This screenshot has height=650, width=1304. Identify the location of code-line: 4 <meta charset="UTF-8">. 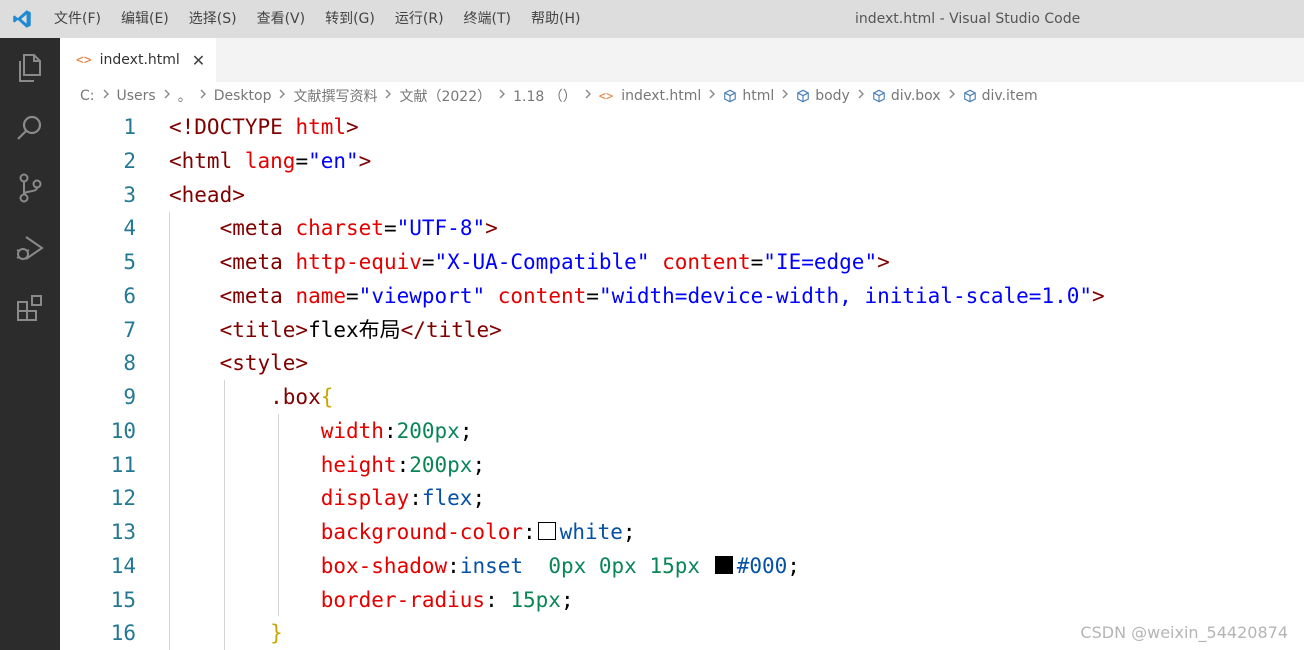
(682, 228).